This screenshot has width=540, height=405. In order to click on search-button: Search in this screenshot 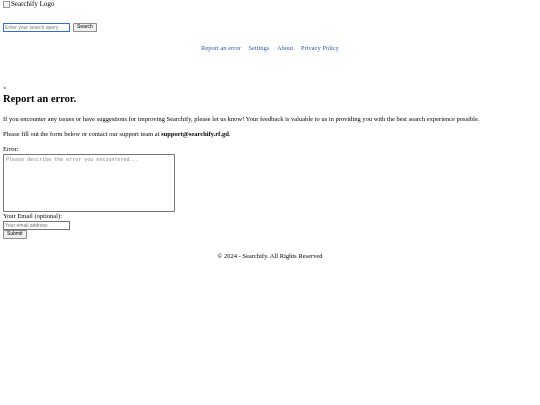, I will do `click(85, 27)`.